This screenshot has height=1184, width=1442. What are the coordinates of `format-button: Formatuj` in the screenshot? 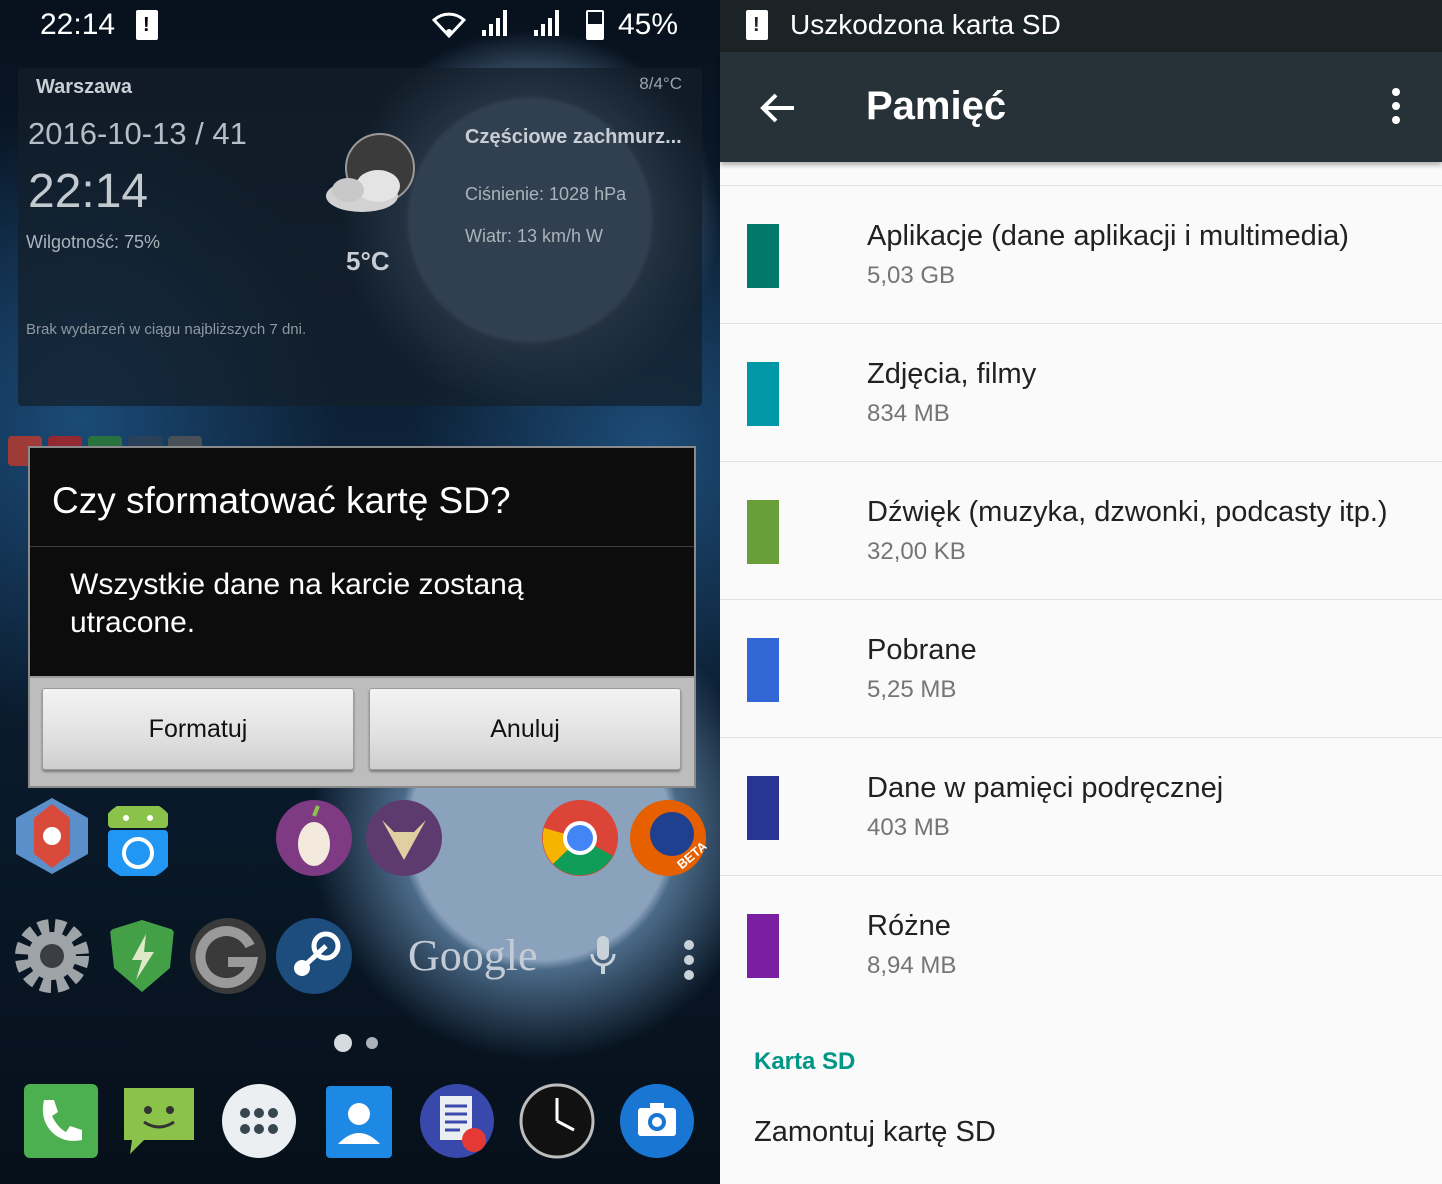 It's located at (198, 729).